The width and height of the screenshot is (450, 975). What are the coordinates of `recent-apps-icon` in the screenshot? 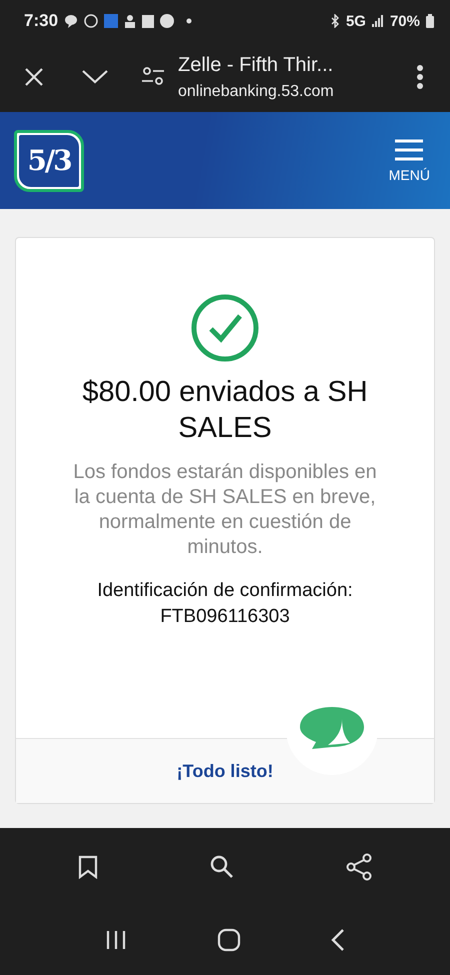 It's located at (116, 940).